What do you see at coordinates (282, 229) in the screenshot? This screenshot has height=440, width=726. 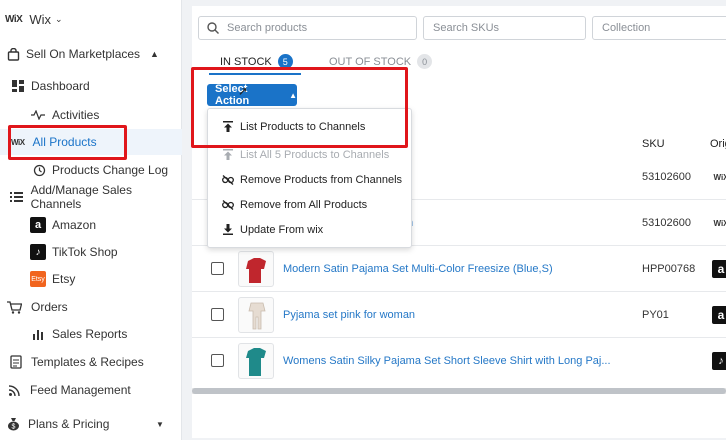 I see `menu-item-label: Update From wix` at bounding box center [282, 229].